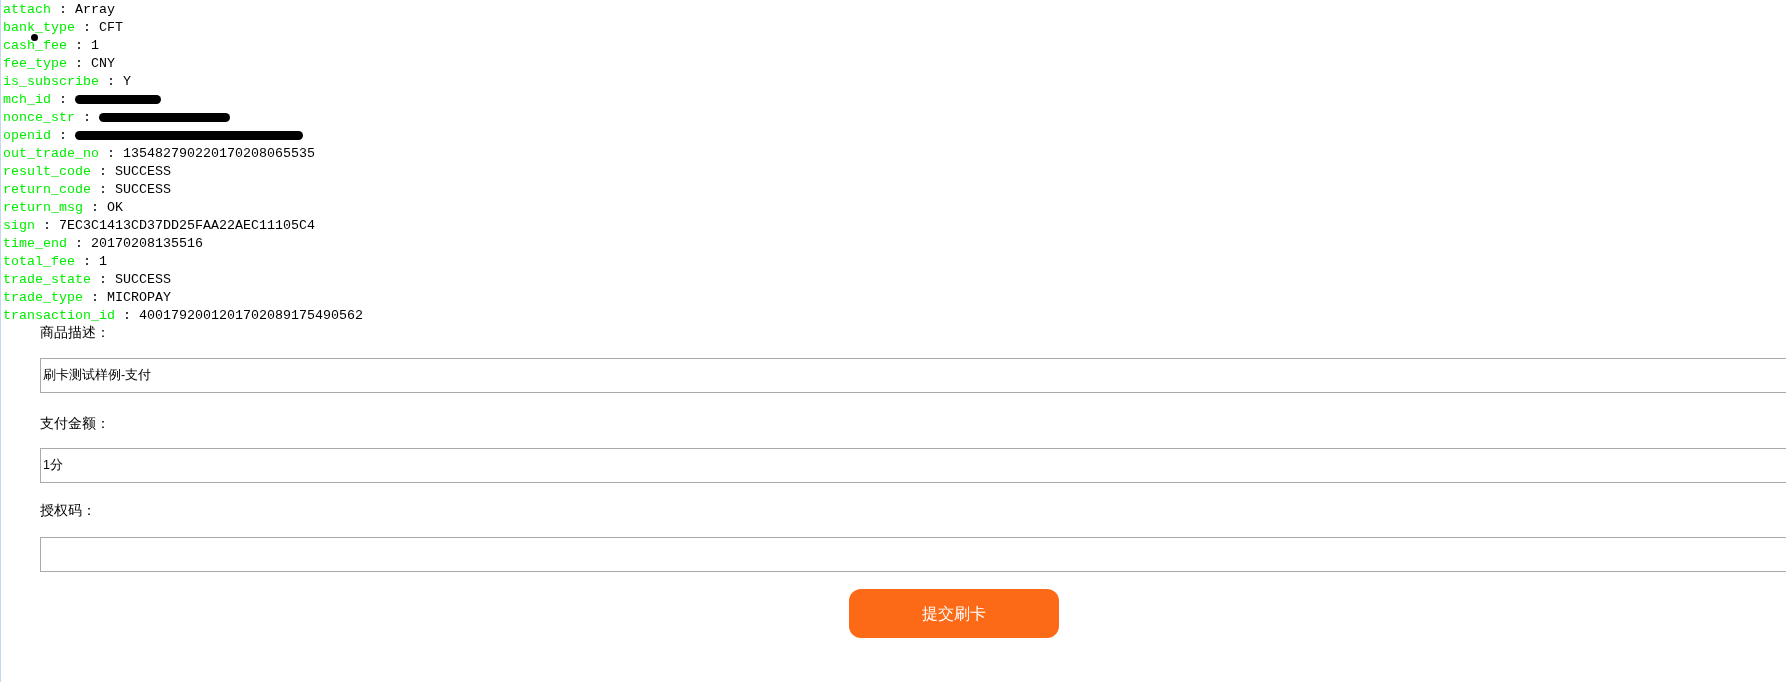 This screenshot has width=1786, height=682. Describe the element at coordinates (147, 243) in the screenshot. I see `field-value: 20170208135516` at that location.